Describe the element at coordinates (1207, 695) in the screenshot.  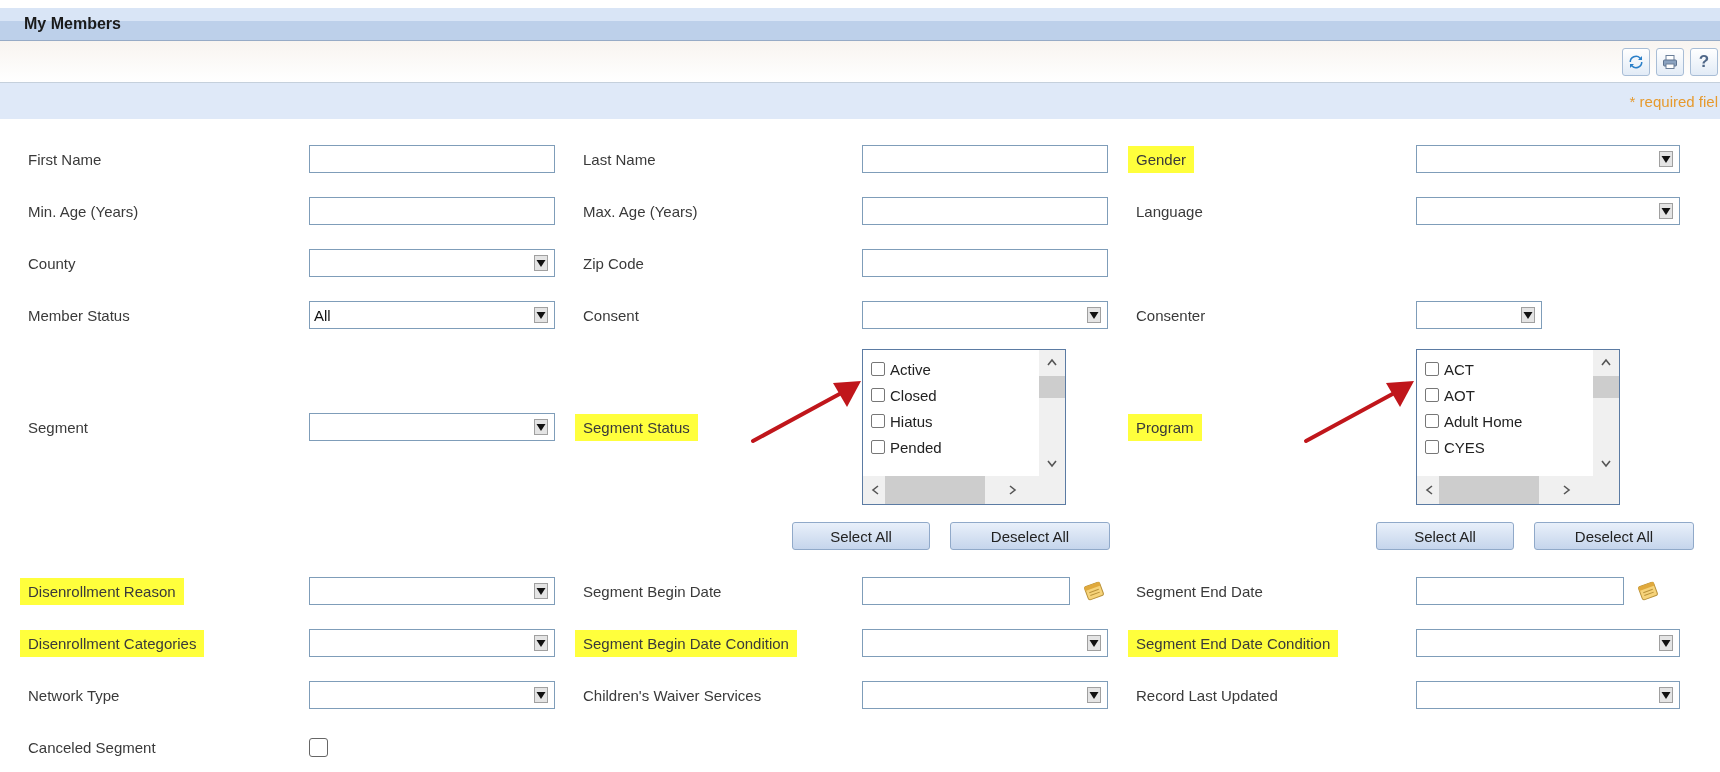
I see `field-label: Record Last Updated` at that location.